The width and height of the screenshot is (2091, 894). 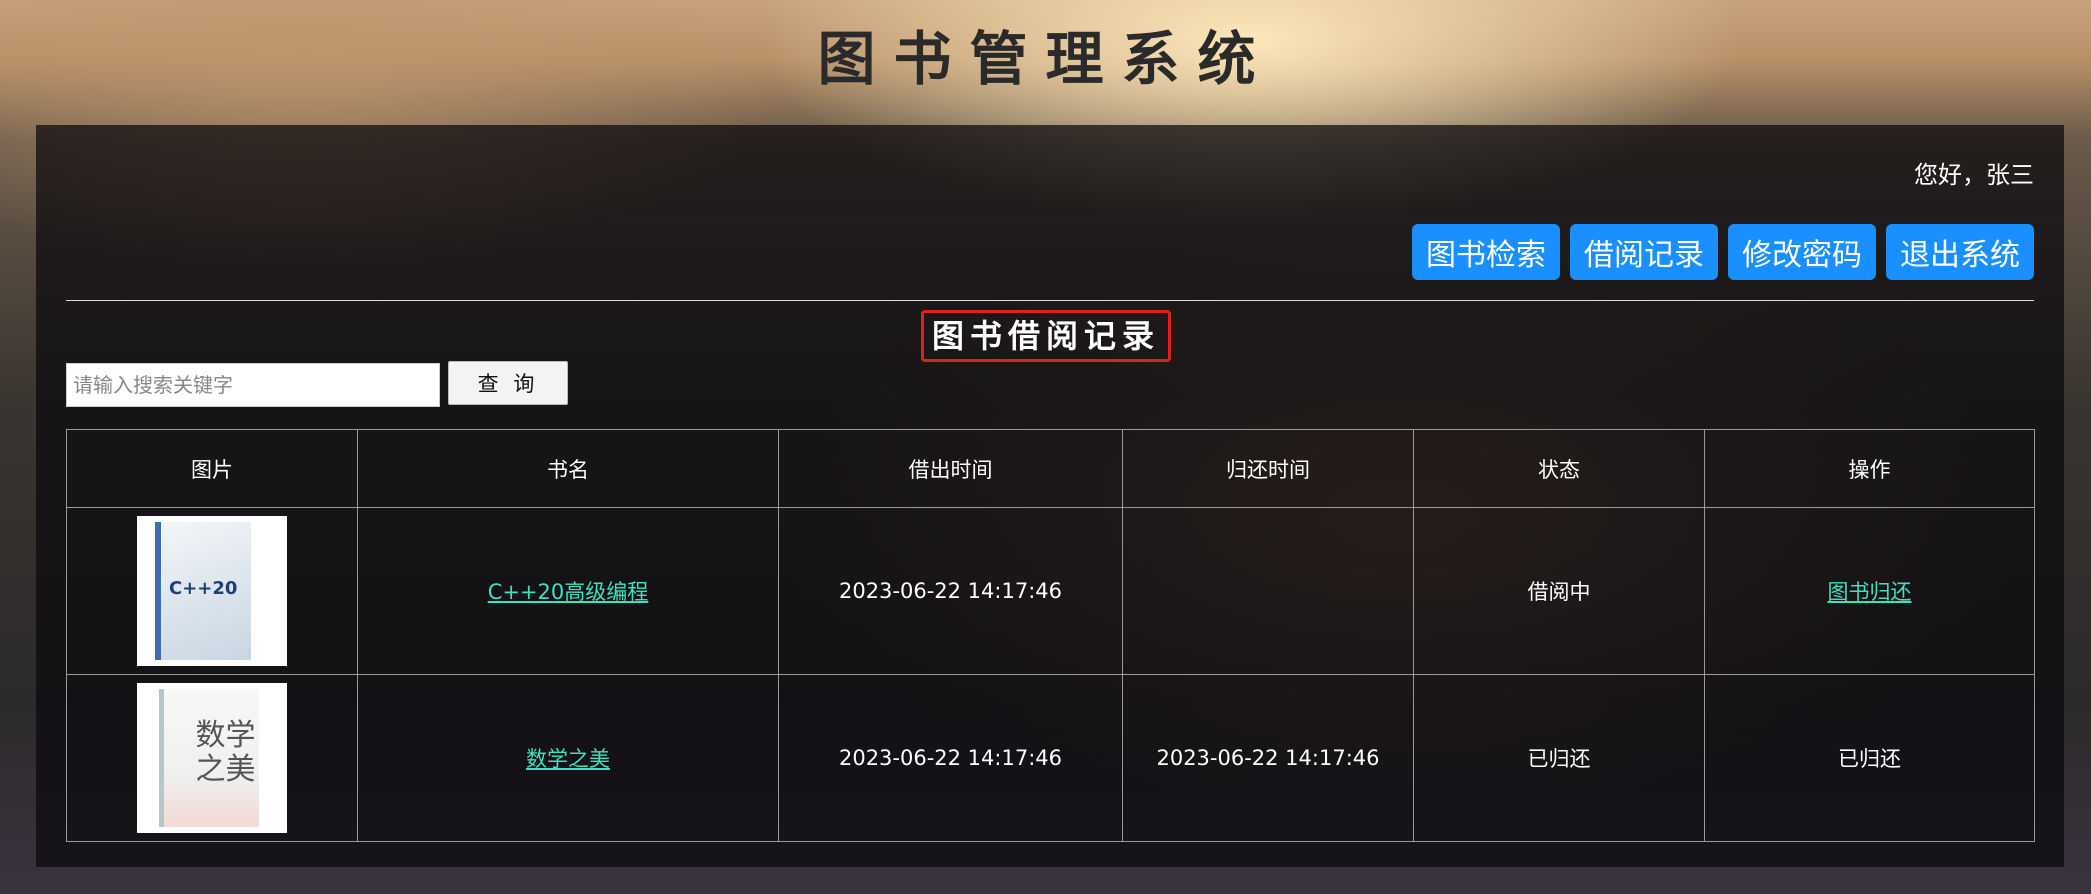 What do you see at coordinates (203, 588) in the screenshot?
I see `book-cover-text: C++20` at bounding box center [203, 588].